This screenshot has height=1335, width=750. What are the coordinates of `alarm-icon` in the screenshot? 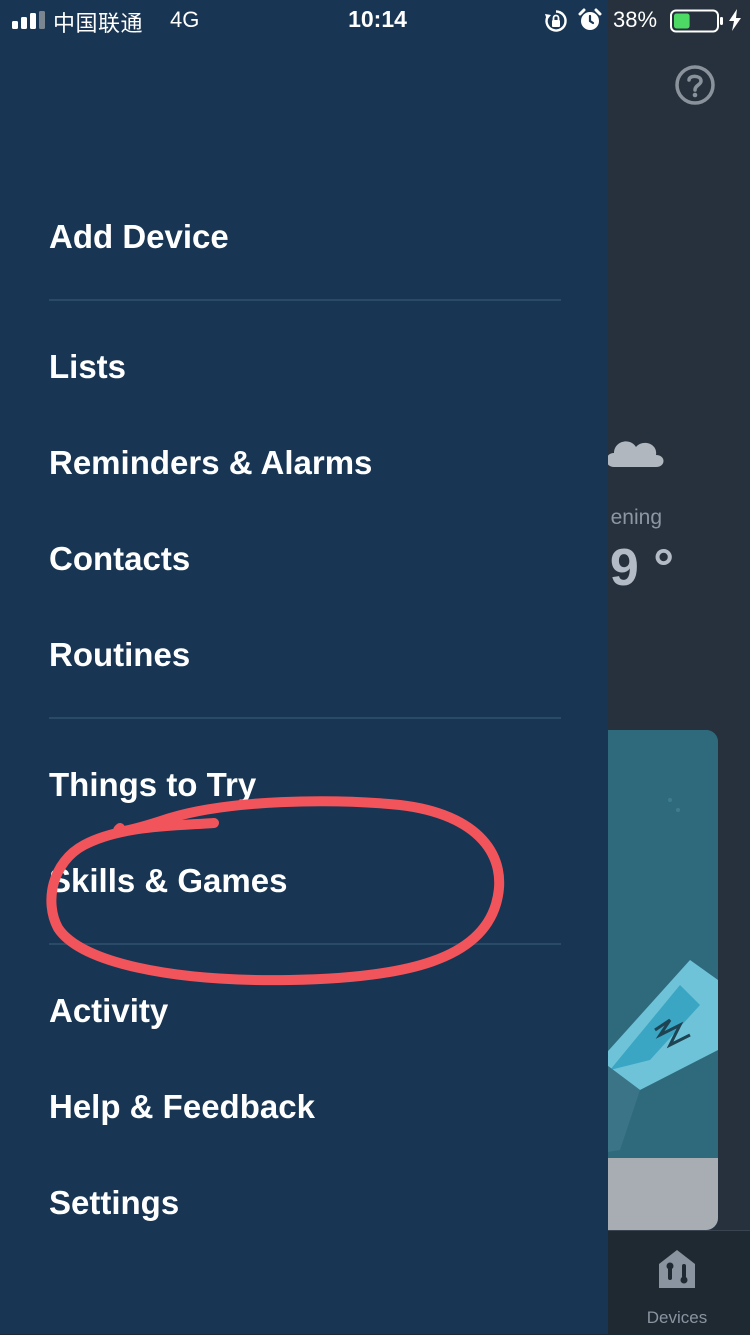 It's located at (590, 19).